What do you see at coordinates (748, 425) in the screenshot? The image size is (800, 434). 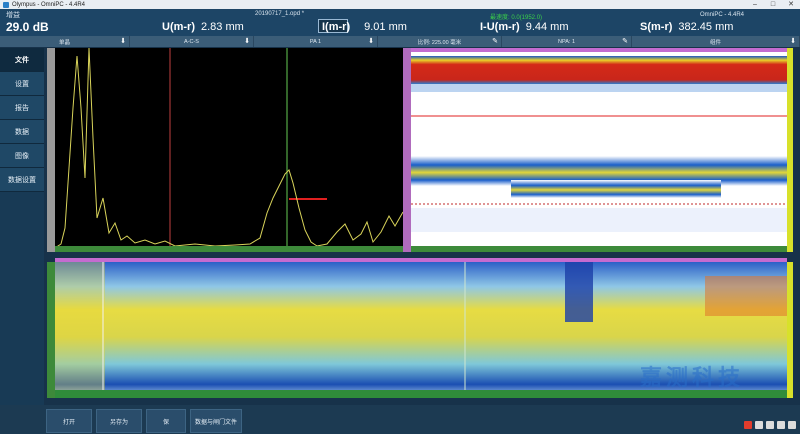 I see `ime-icon` at bounding box center [748, 425].